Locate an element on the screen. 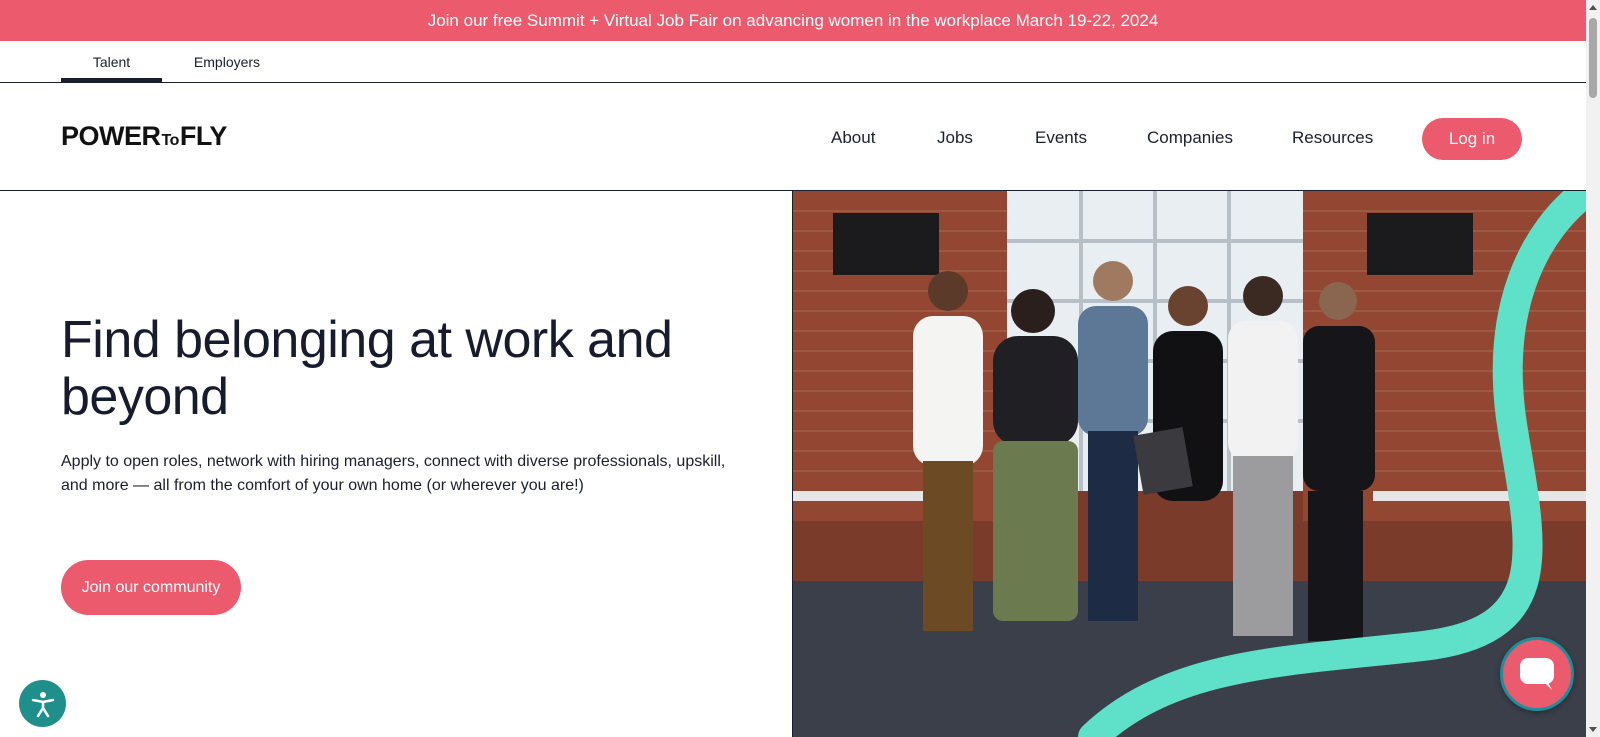 This screenshot has height=737, width=1600. login-button: Log in is located at coordinates (1472, 139).